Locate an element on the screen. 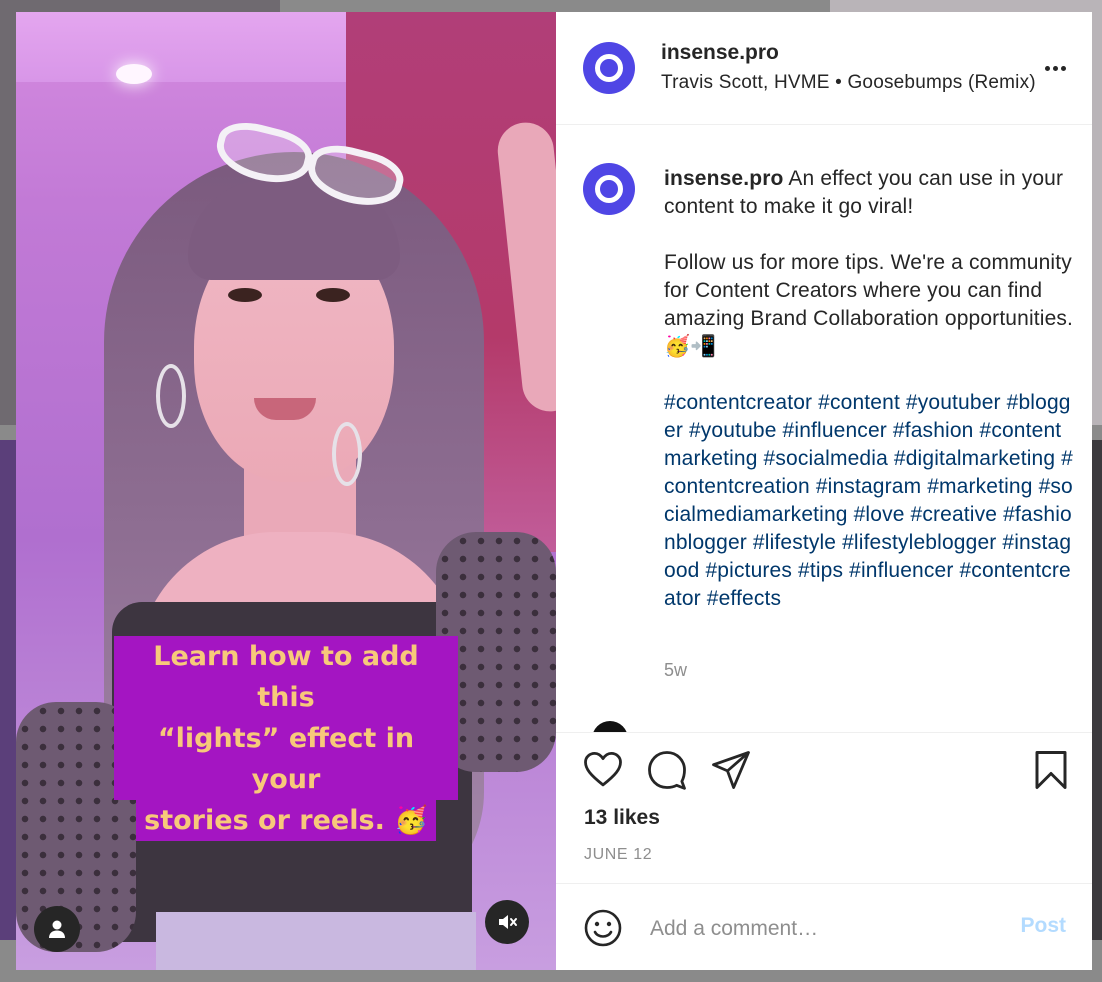  emoji-icon is located at coordinates (603, 928).